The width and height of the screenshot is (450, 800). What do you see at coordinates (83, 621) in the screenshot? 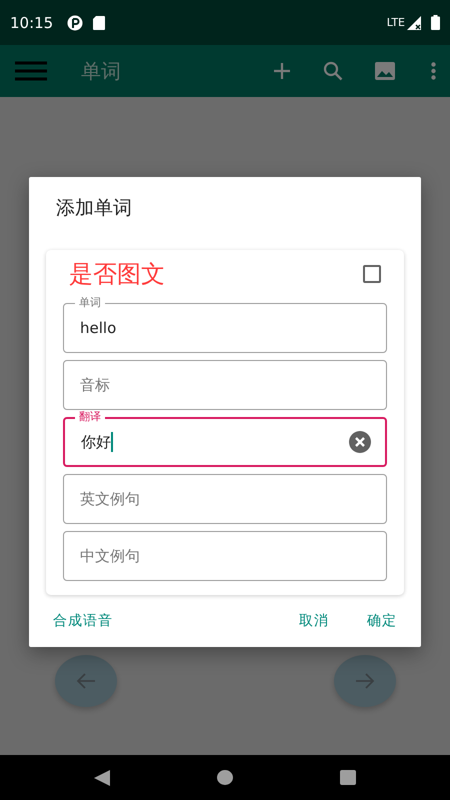
I see `dialog-button: 合成语音` at bounding box center [83, 621].